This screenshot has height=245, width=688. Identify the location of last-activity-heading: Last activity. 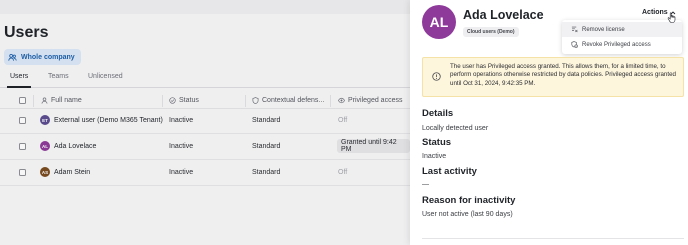
(449, 171).